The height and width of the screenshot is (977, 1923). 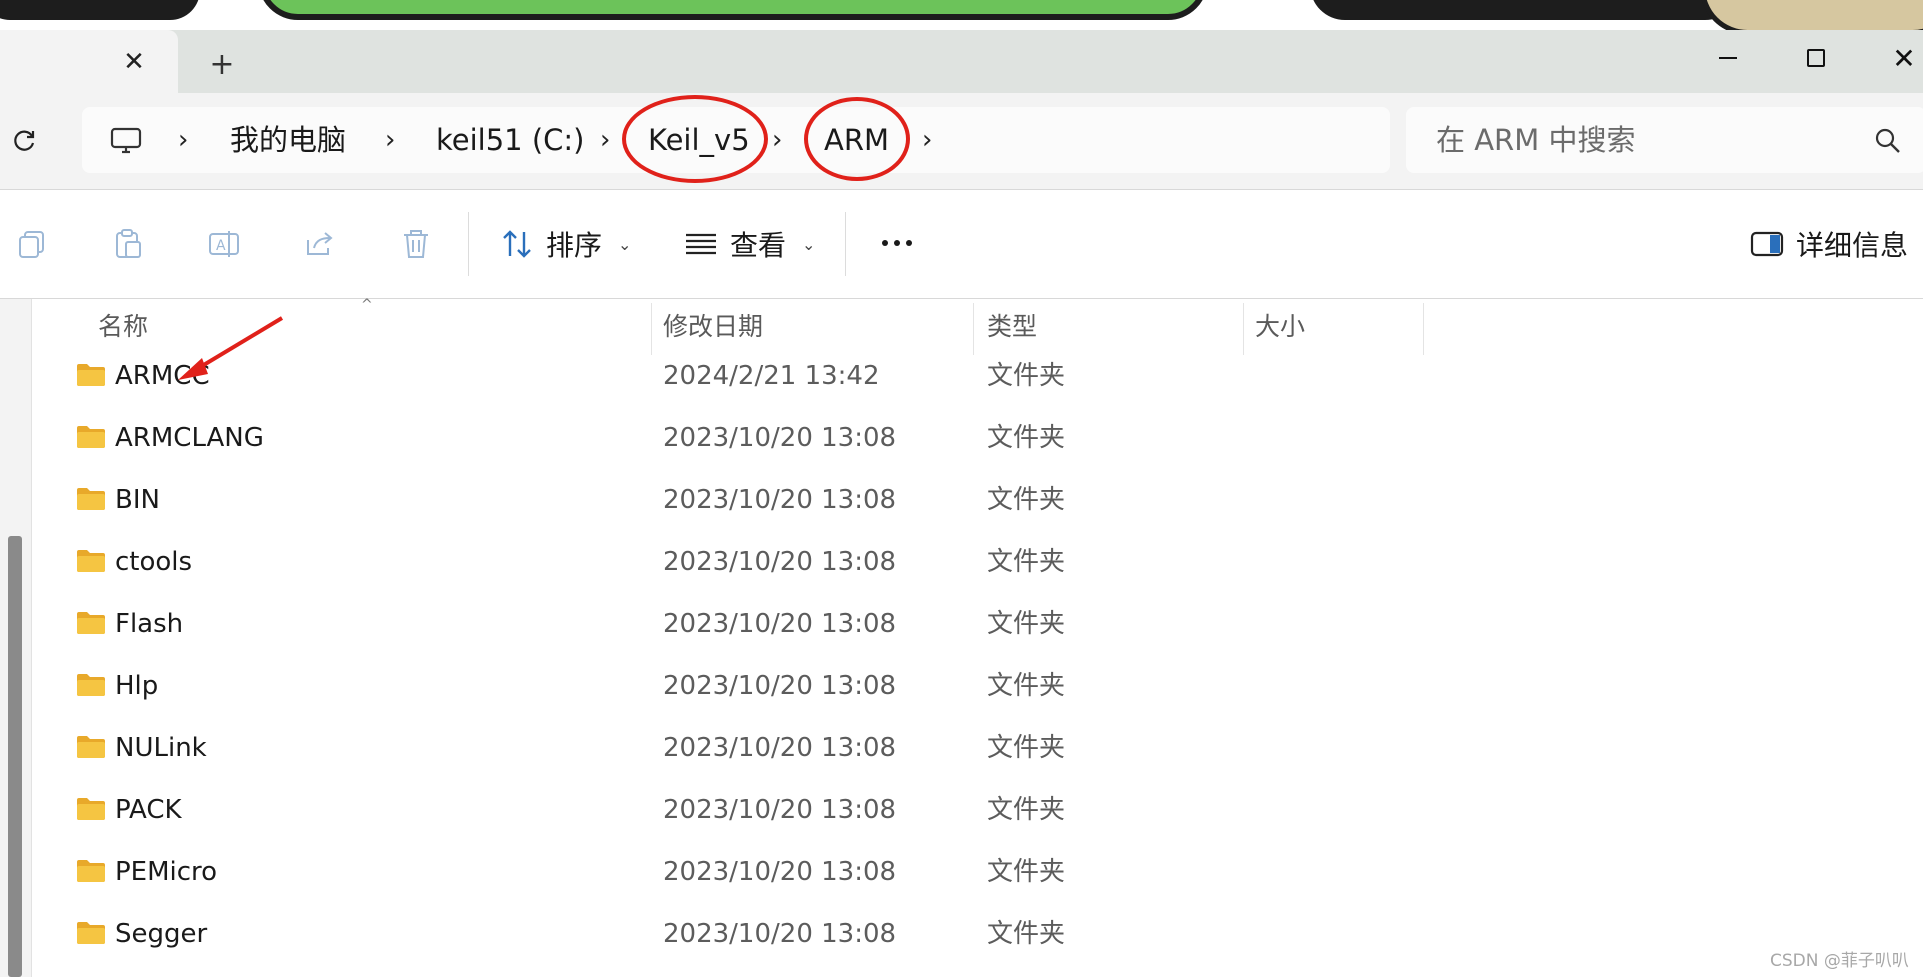 I want to click on view-button: 查看 ⌄, so click(x=749, y=244).